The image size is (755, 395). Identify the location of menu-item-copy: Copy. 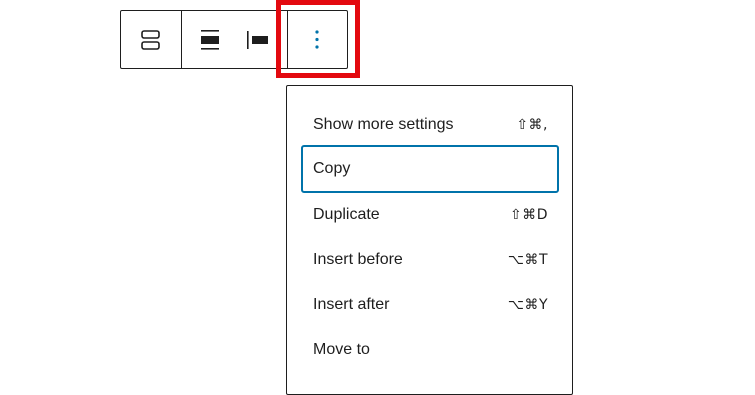
(430, 169).